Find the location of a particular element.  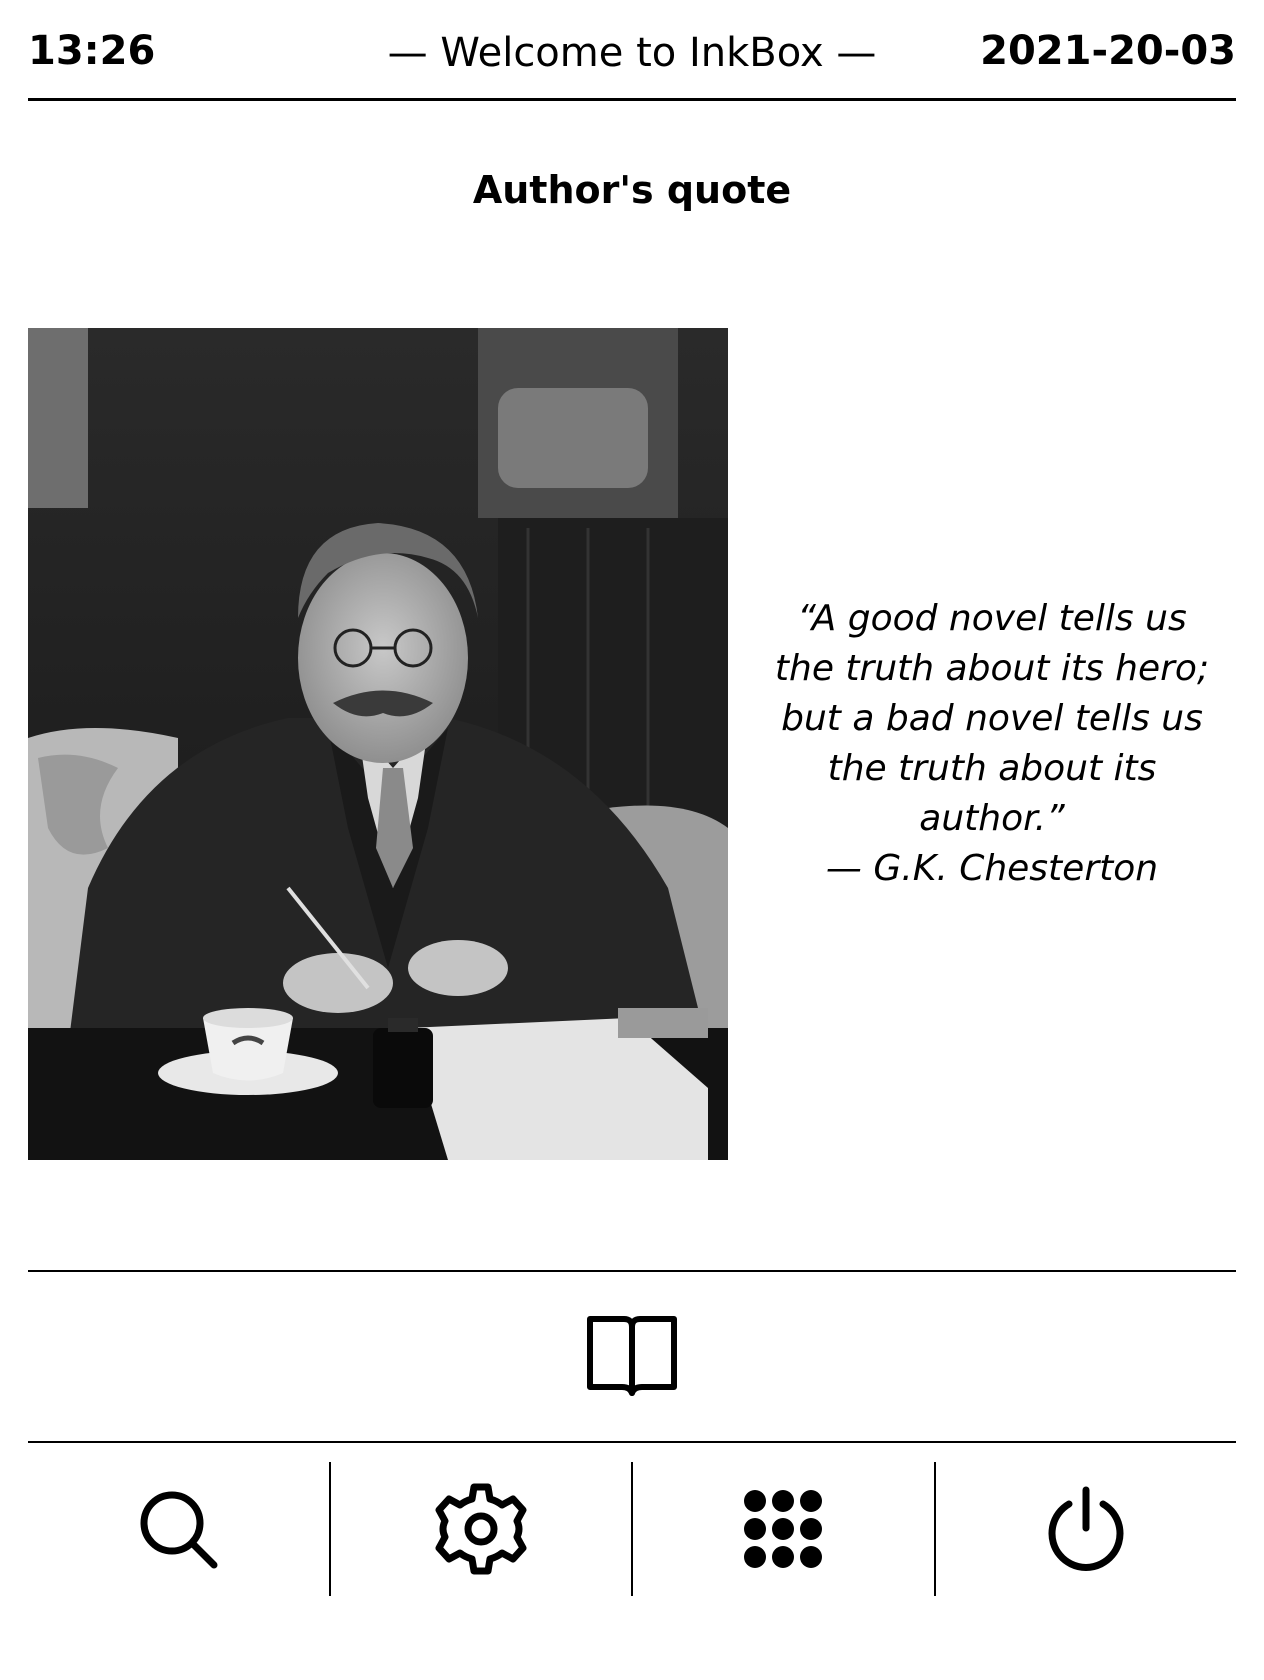

gear-icon is located at coordinates (481, 1529).